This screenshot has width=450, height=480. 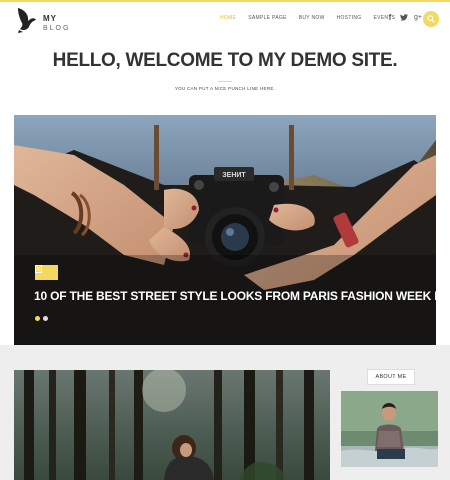 I want to click on twitter-icon, so click(x=404, y=17).